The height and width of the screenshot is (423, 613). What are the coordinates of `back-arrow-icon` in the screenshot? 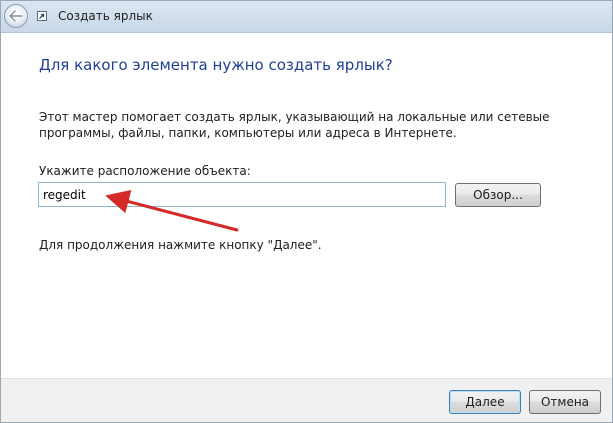 It's located at (16, 16).